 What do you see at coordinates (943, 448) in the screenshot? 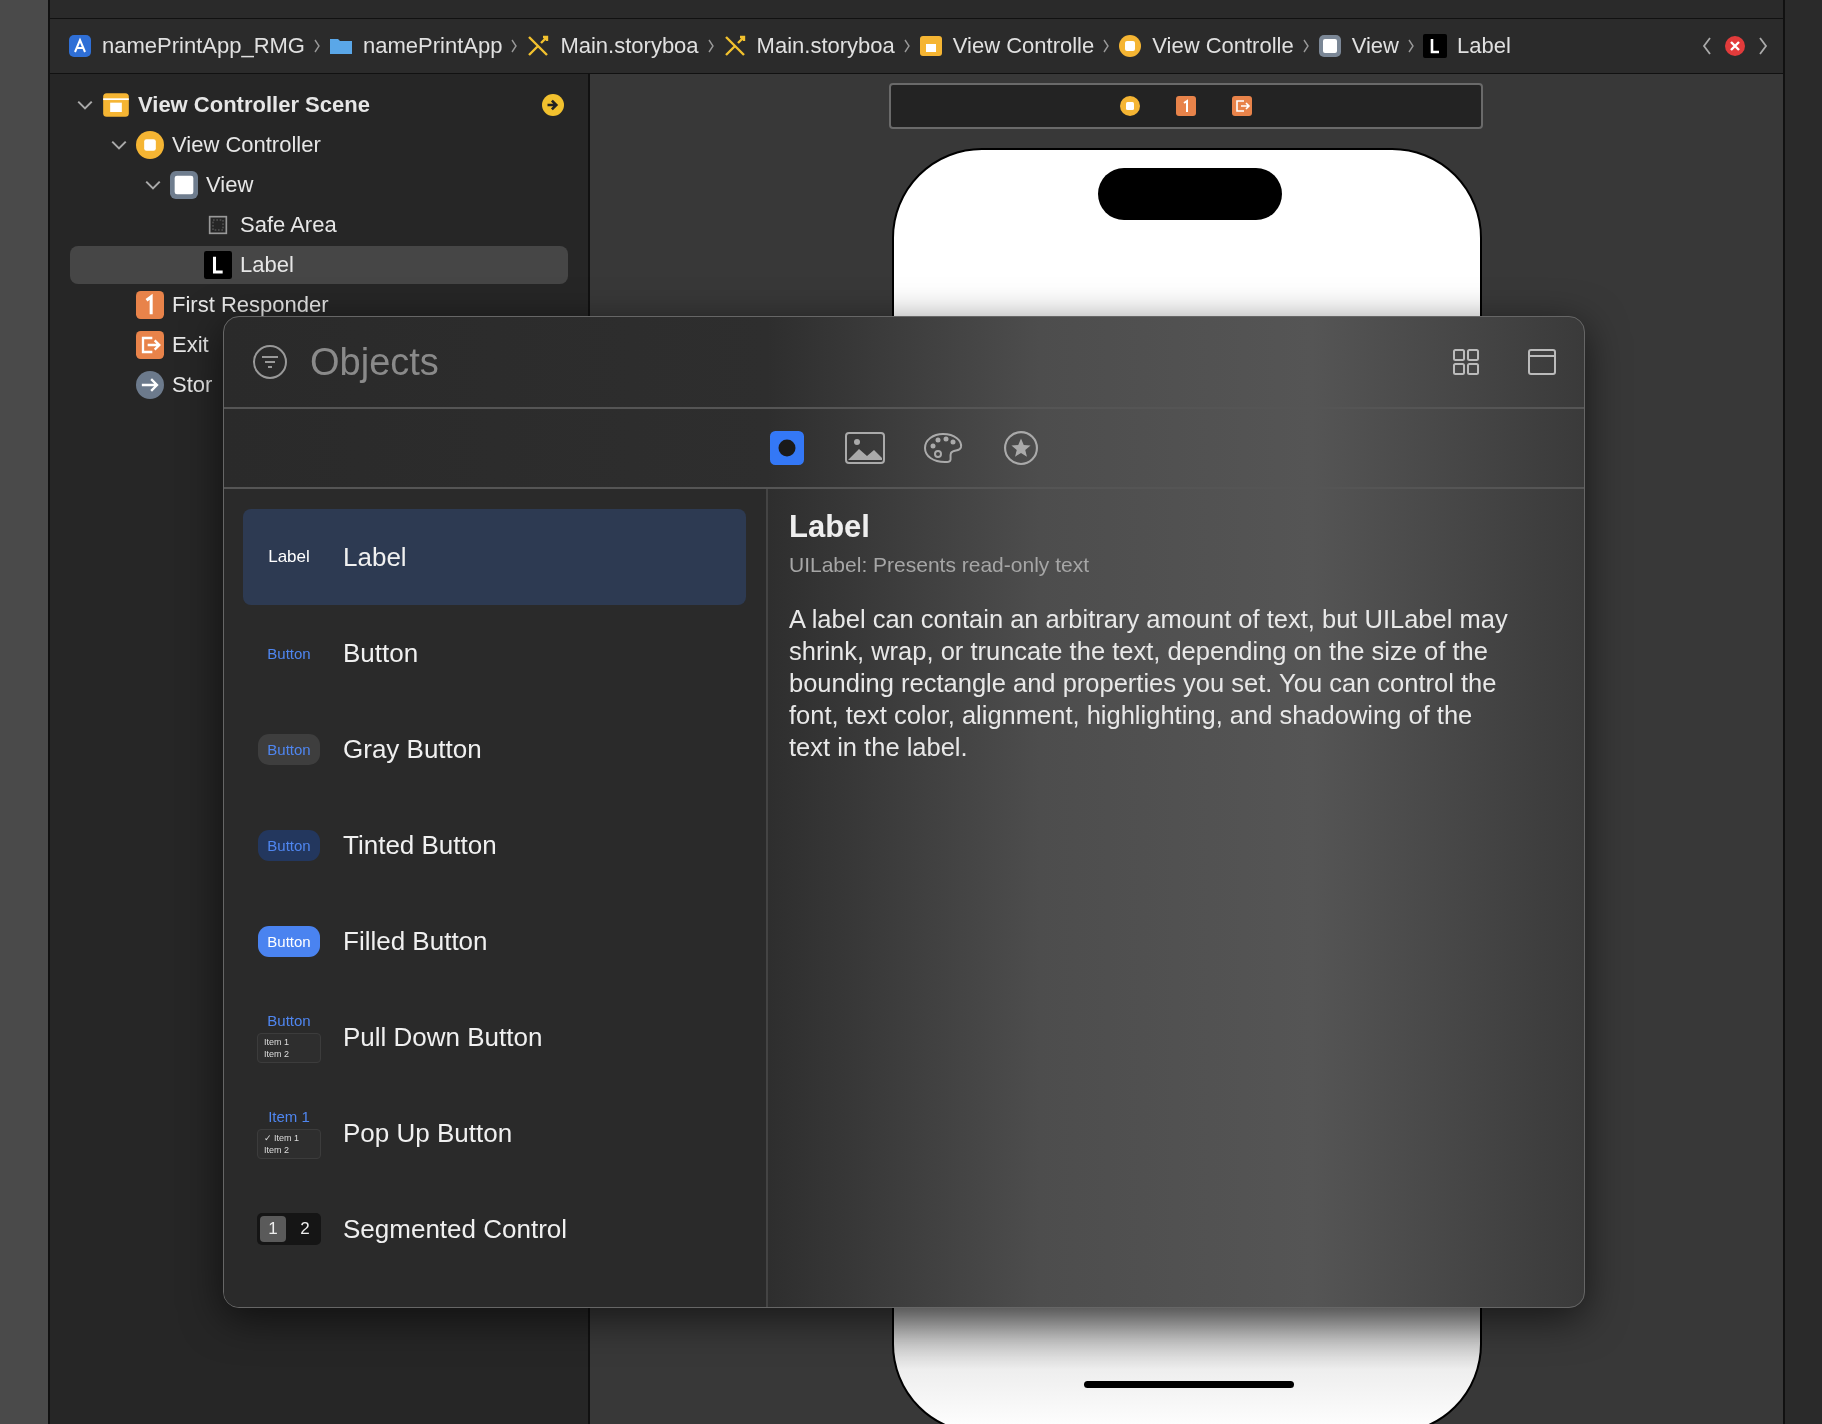
I see `colors-tab` at bounding box center [943, 448].